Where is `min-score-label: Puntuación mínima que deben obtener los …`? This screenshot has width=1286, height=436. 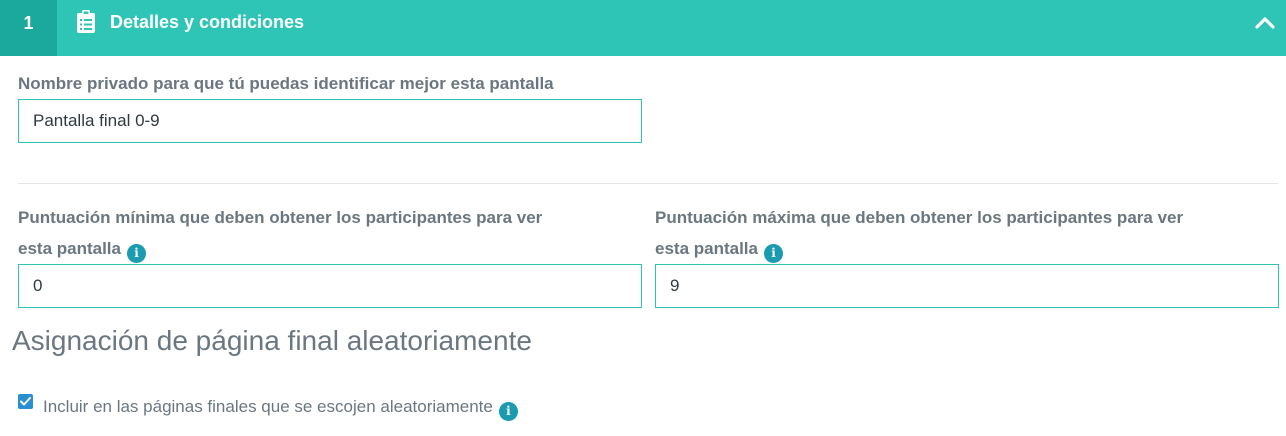 min-score-label: Puntuación mínima que deben obtener los … is located at coordinates (280, 233).